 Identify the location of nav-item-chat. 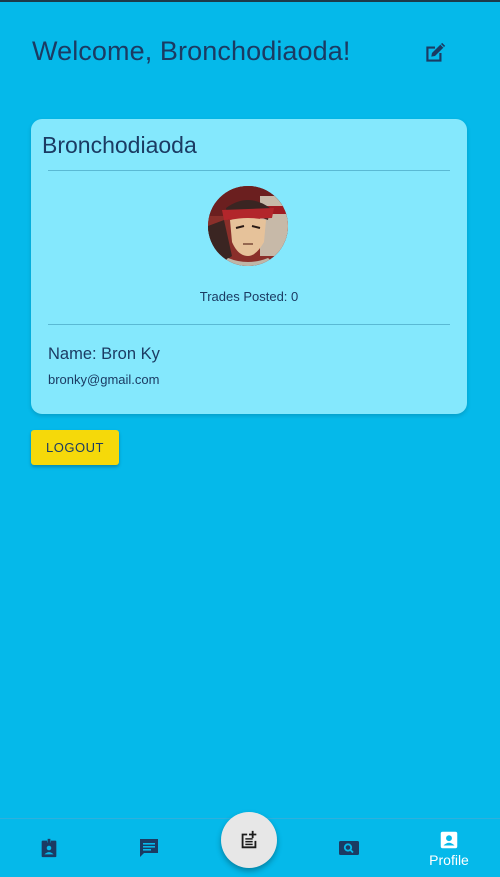
(149, 848).